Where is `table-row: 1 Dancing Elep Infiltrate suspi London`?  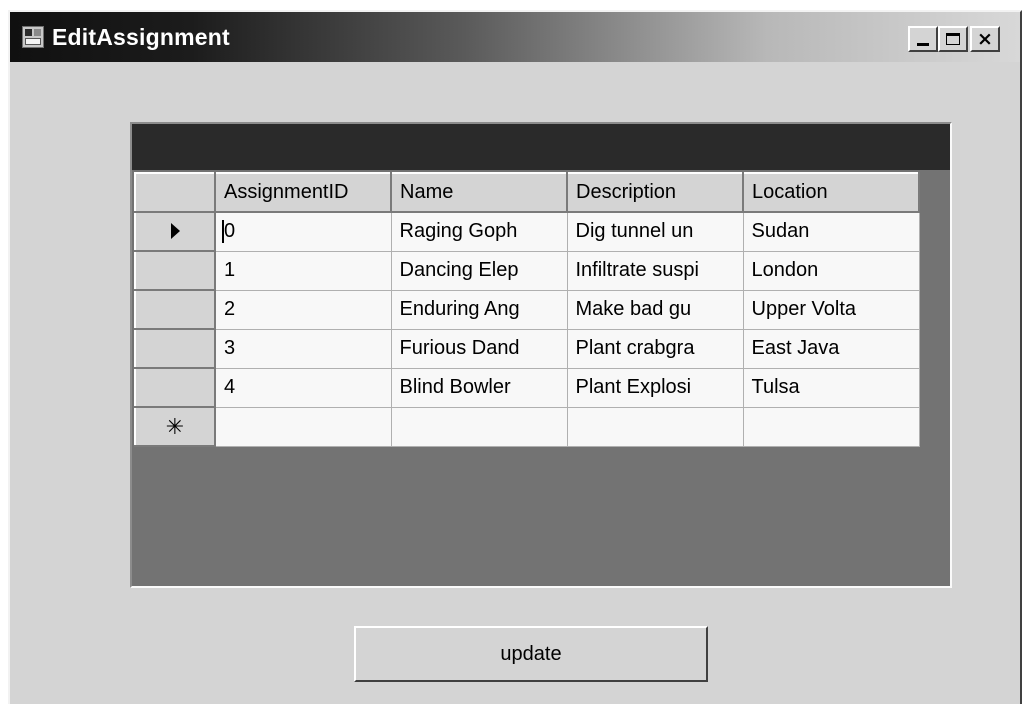
table-row: 1 Dancing Elep Infiltrate suspi London is located at coordinates (527, 270).